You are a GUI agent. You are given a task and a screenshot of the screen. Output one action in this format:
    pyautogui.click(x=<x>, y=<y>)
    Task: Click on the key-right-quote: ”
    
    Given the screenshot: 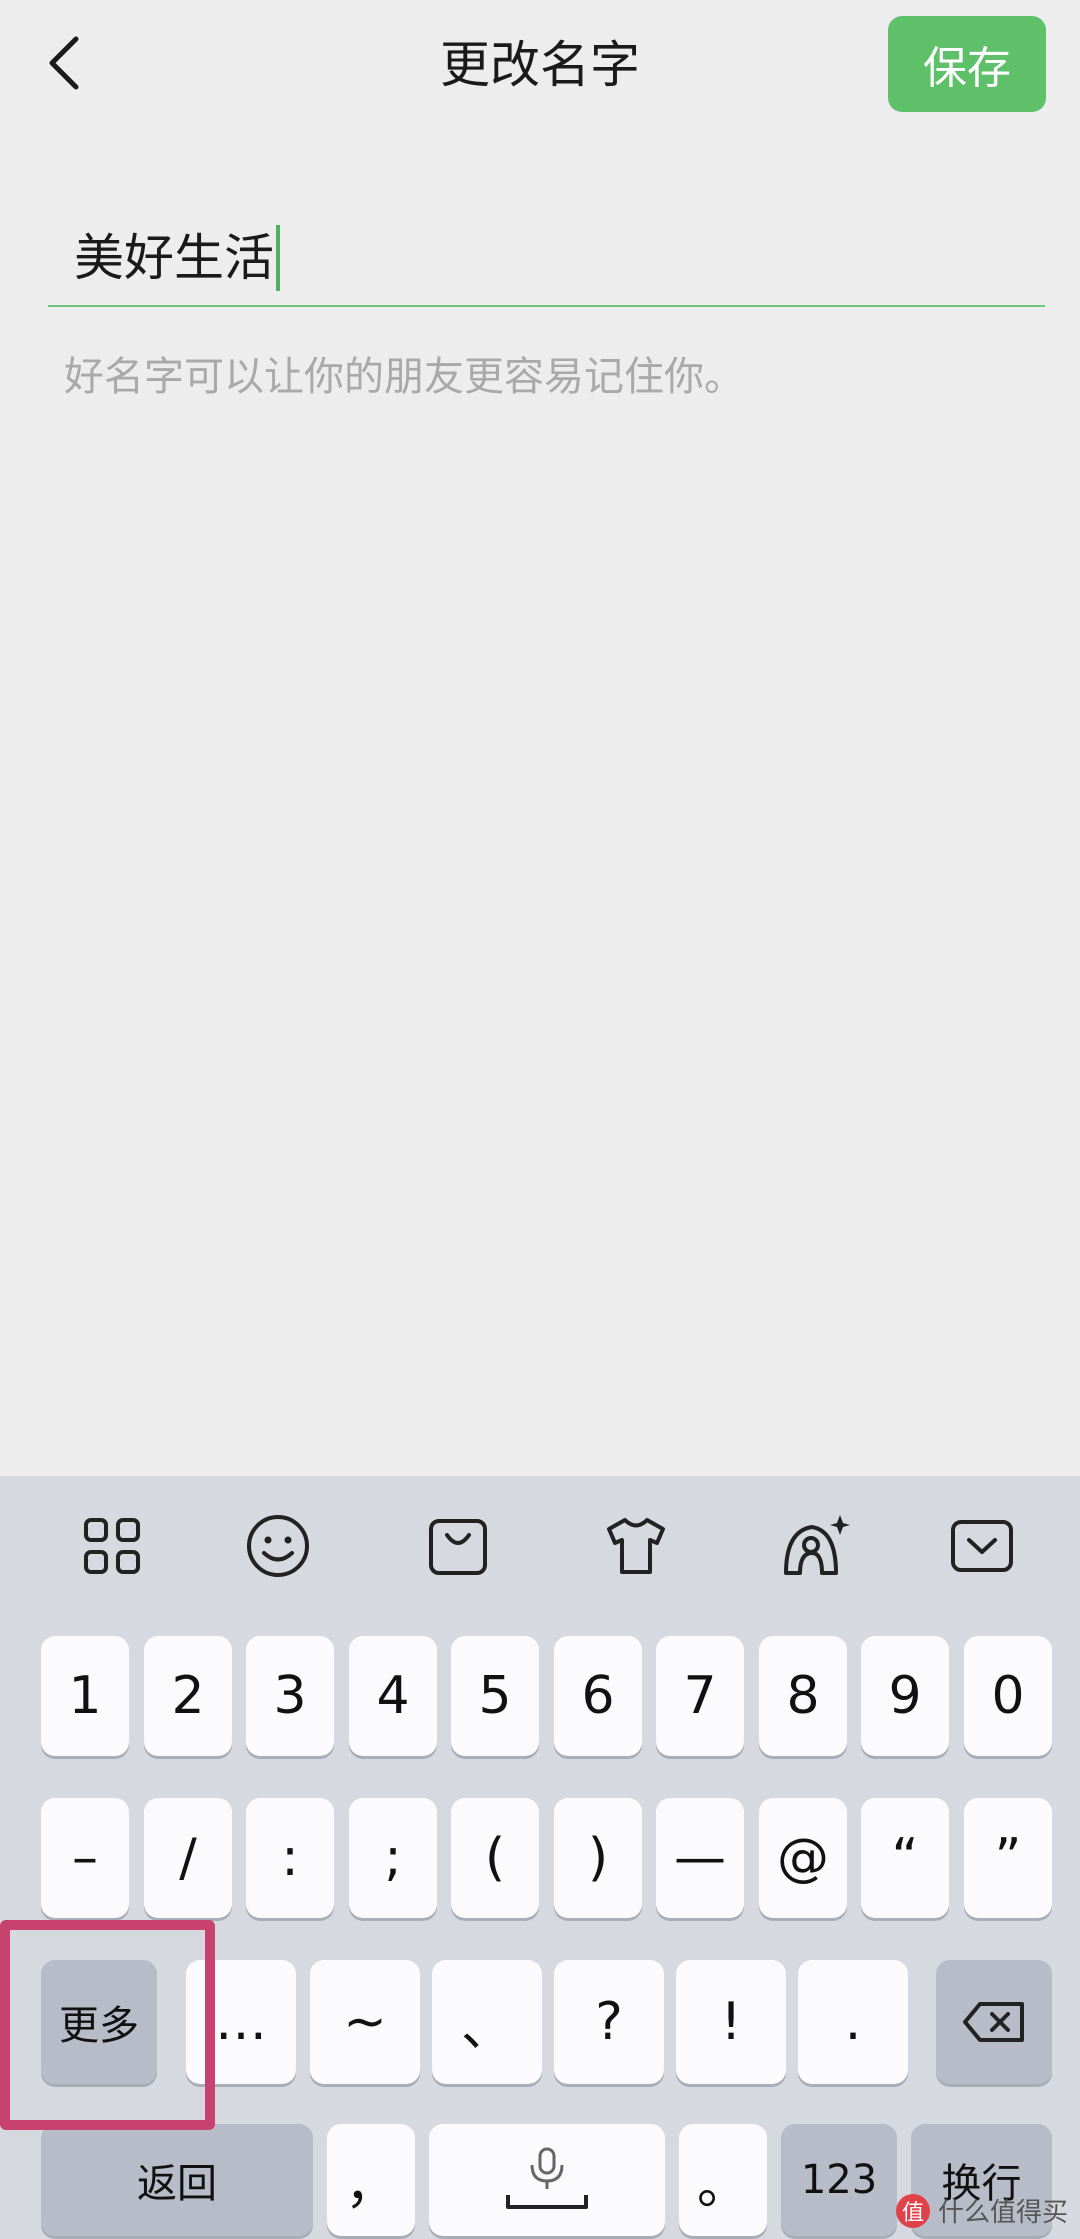 What is the action you would take?
    pyautogui.click(x=1008, y=1858)
    